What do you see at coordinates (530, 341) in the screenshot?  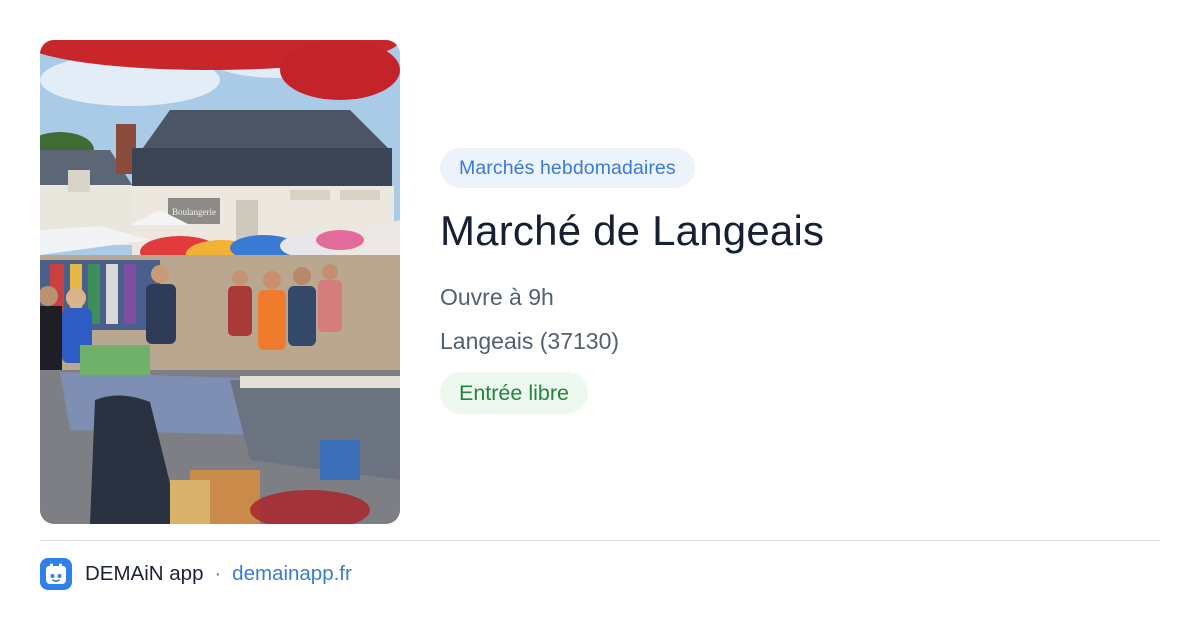 I see `event-location: Langeais (37130)` at bounding box center [530, 341].